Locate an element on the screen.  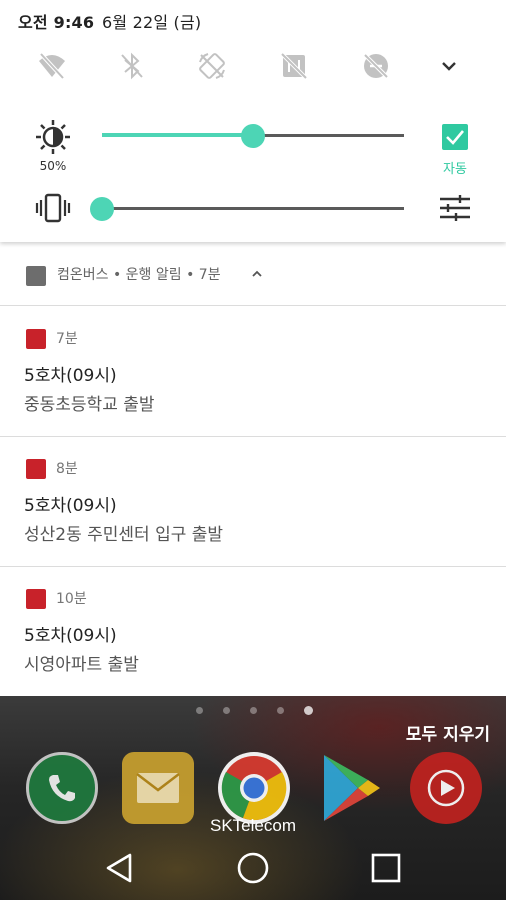
notification-group-header: 컴온버스 • 운행 알림 • 7분 is located at coordinates (253, 276).